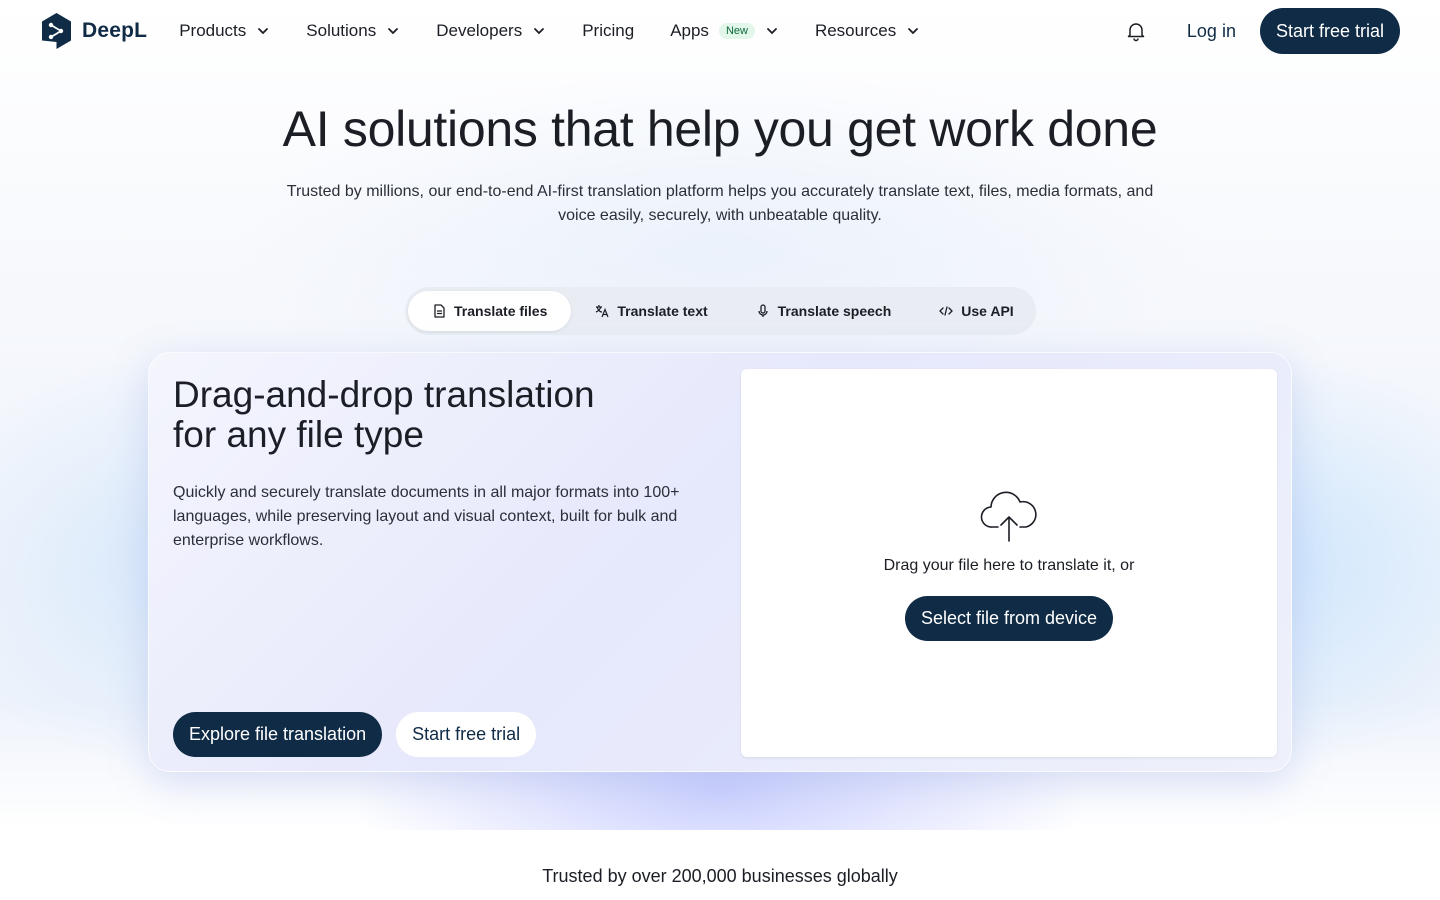 This screenshot has width=1440, height=900. I want to click on tab-translate-speech: Translate speech, so click(824, 311).